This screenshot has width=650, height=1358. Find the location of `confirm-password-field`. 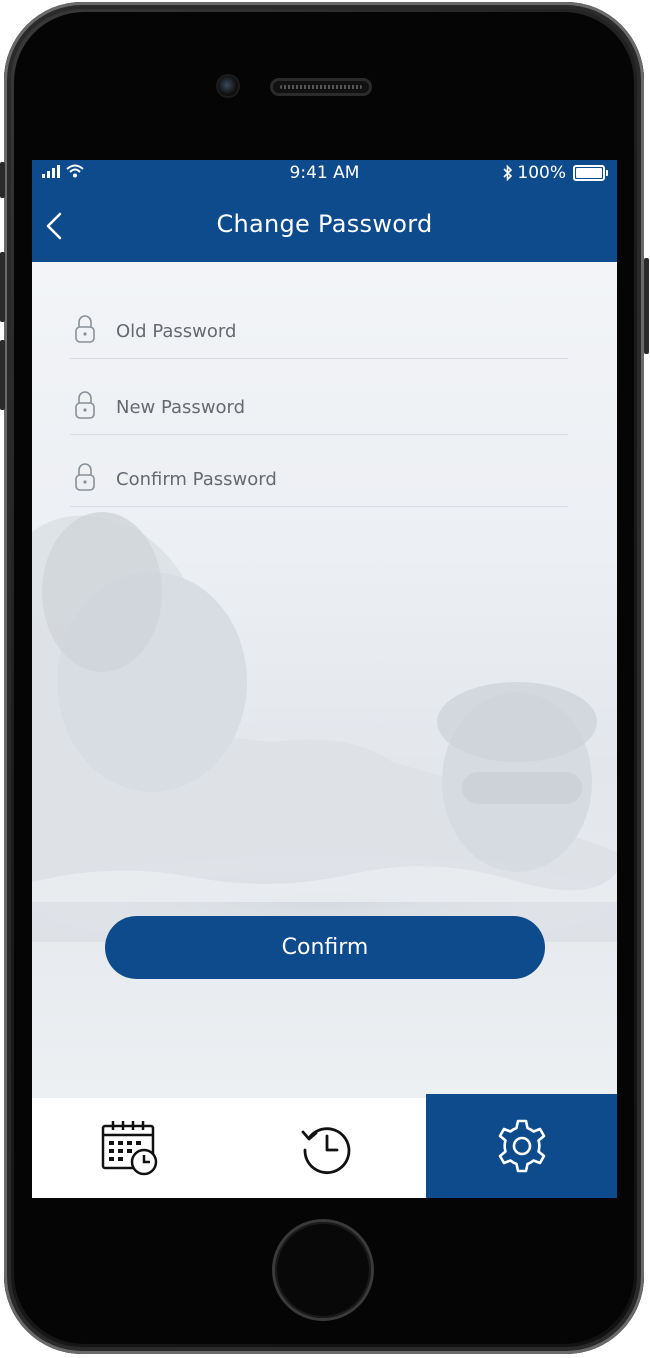

confirm-password-field is located at coordinates (319, 481).